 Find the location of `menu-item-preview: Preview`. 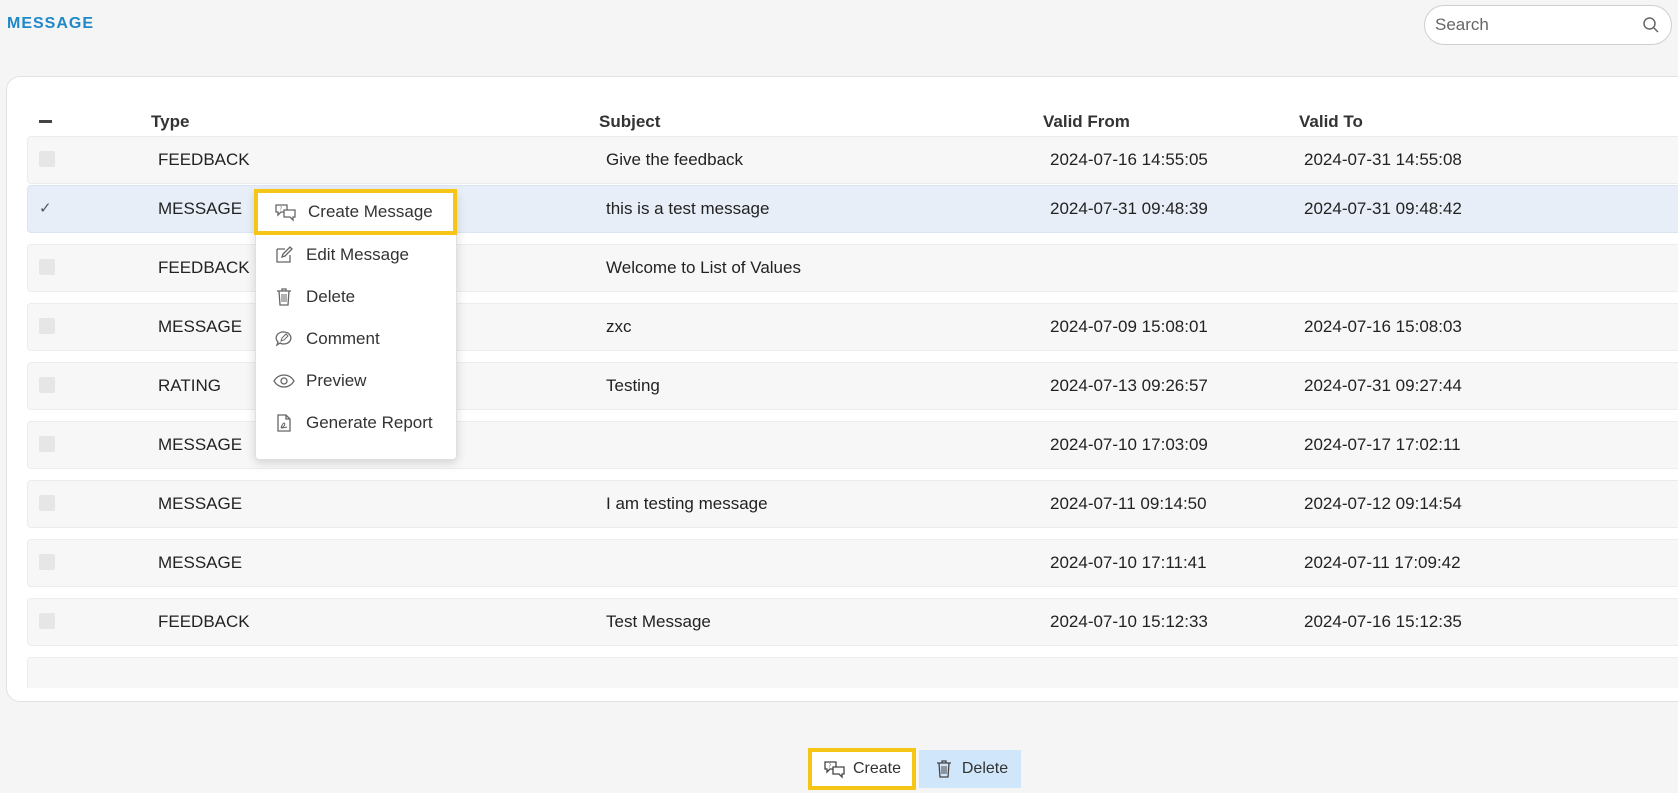

menu-item-preview: Preview is located at coordinates (357, 381).